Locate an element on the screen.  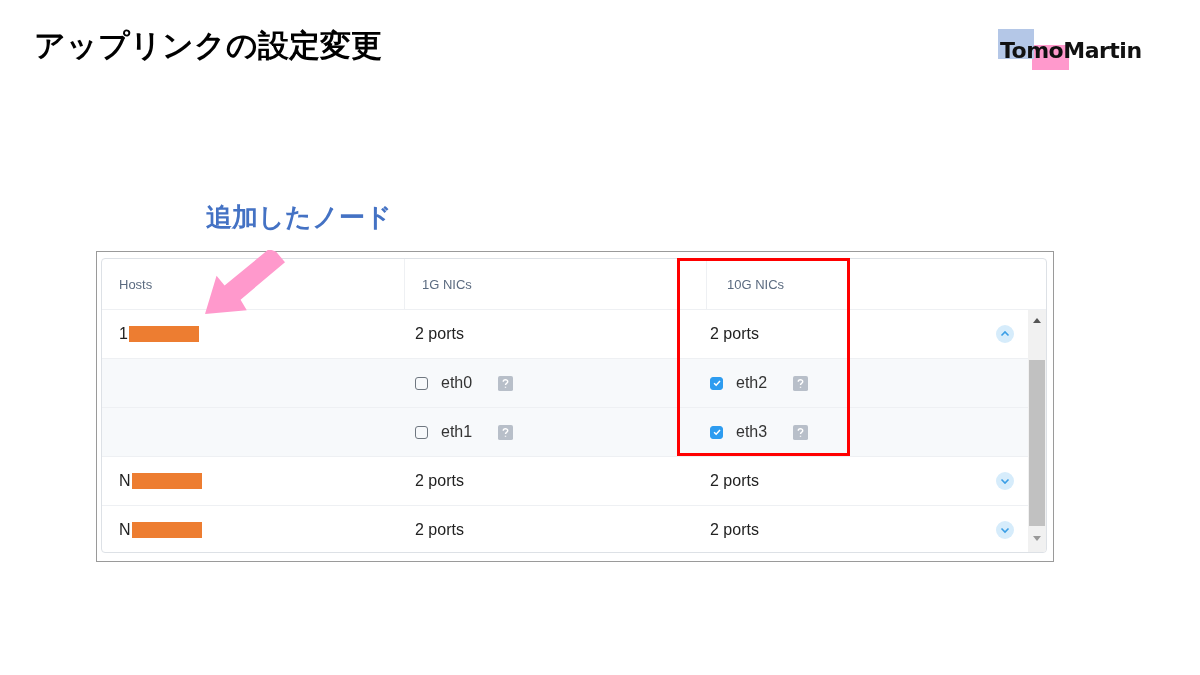
scrollbar-thumb is located at coordinates (1037, 443).